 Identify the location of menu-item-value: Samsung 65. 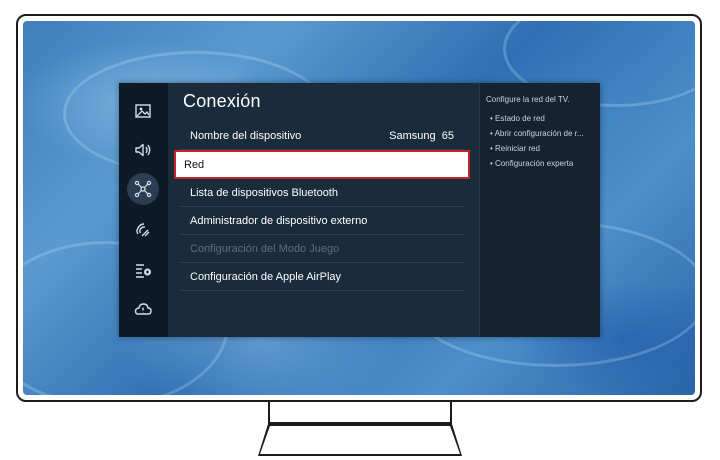
(421, 135).